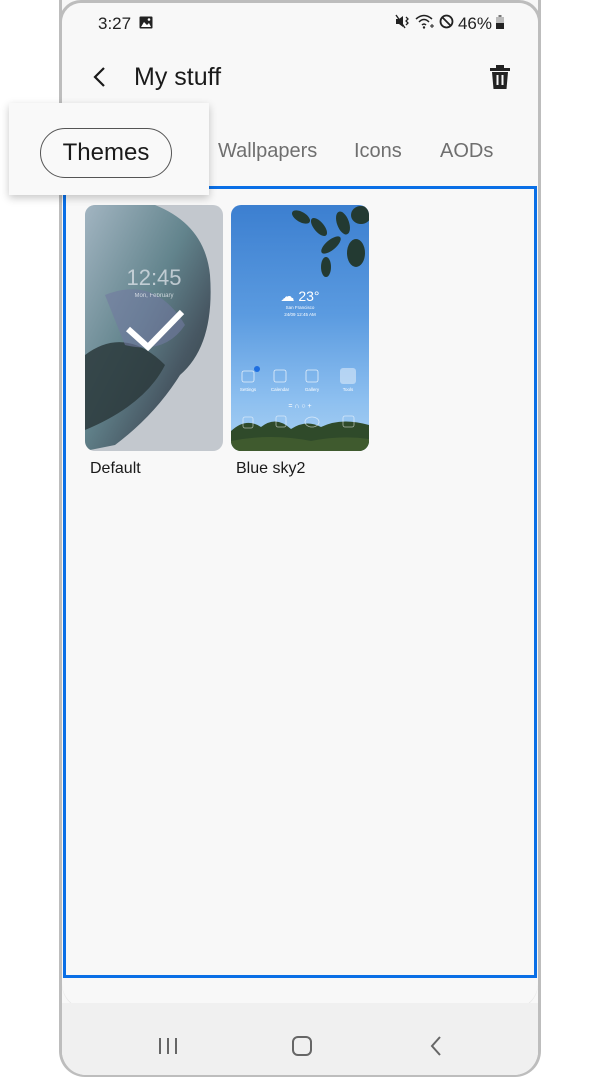 The image size is (600, 1077). I want to click on back-icon, so click(435, 1046).